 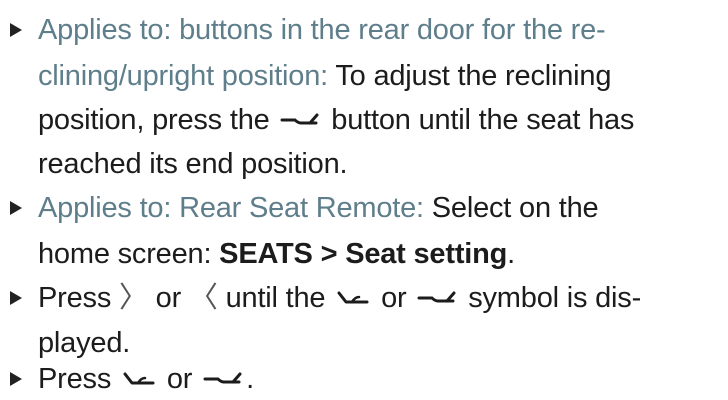 I want to click on item-4-line-1: Press or ., so click(x=146, y=379).